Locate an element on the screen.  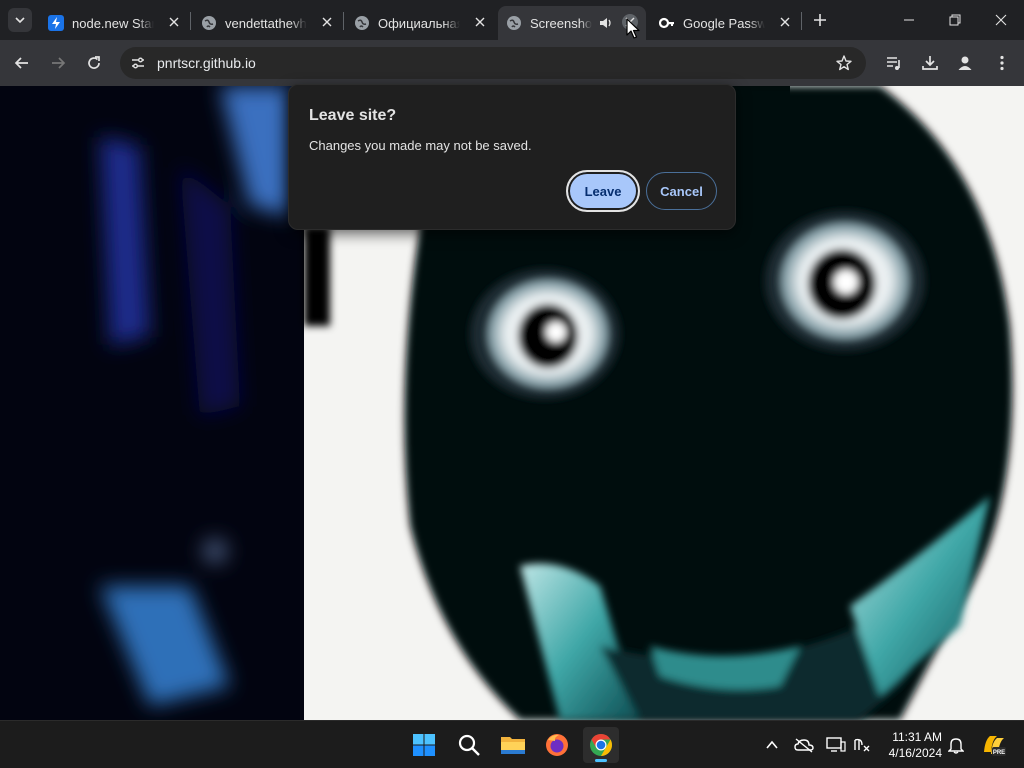
close-window-button is located at coordinates (1001, 20).